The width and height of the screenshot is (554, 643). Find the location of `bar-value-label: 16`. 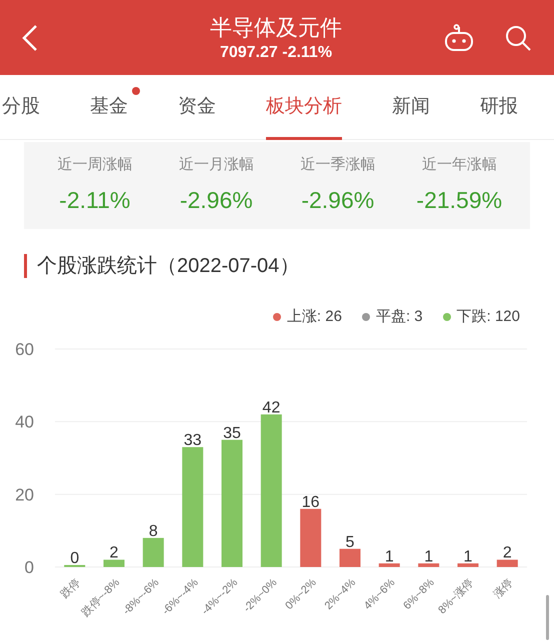

bar-value-label: 16 is located at coordinates (311, 502).